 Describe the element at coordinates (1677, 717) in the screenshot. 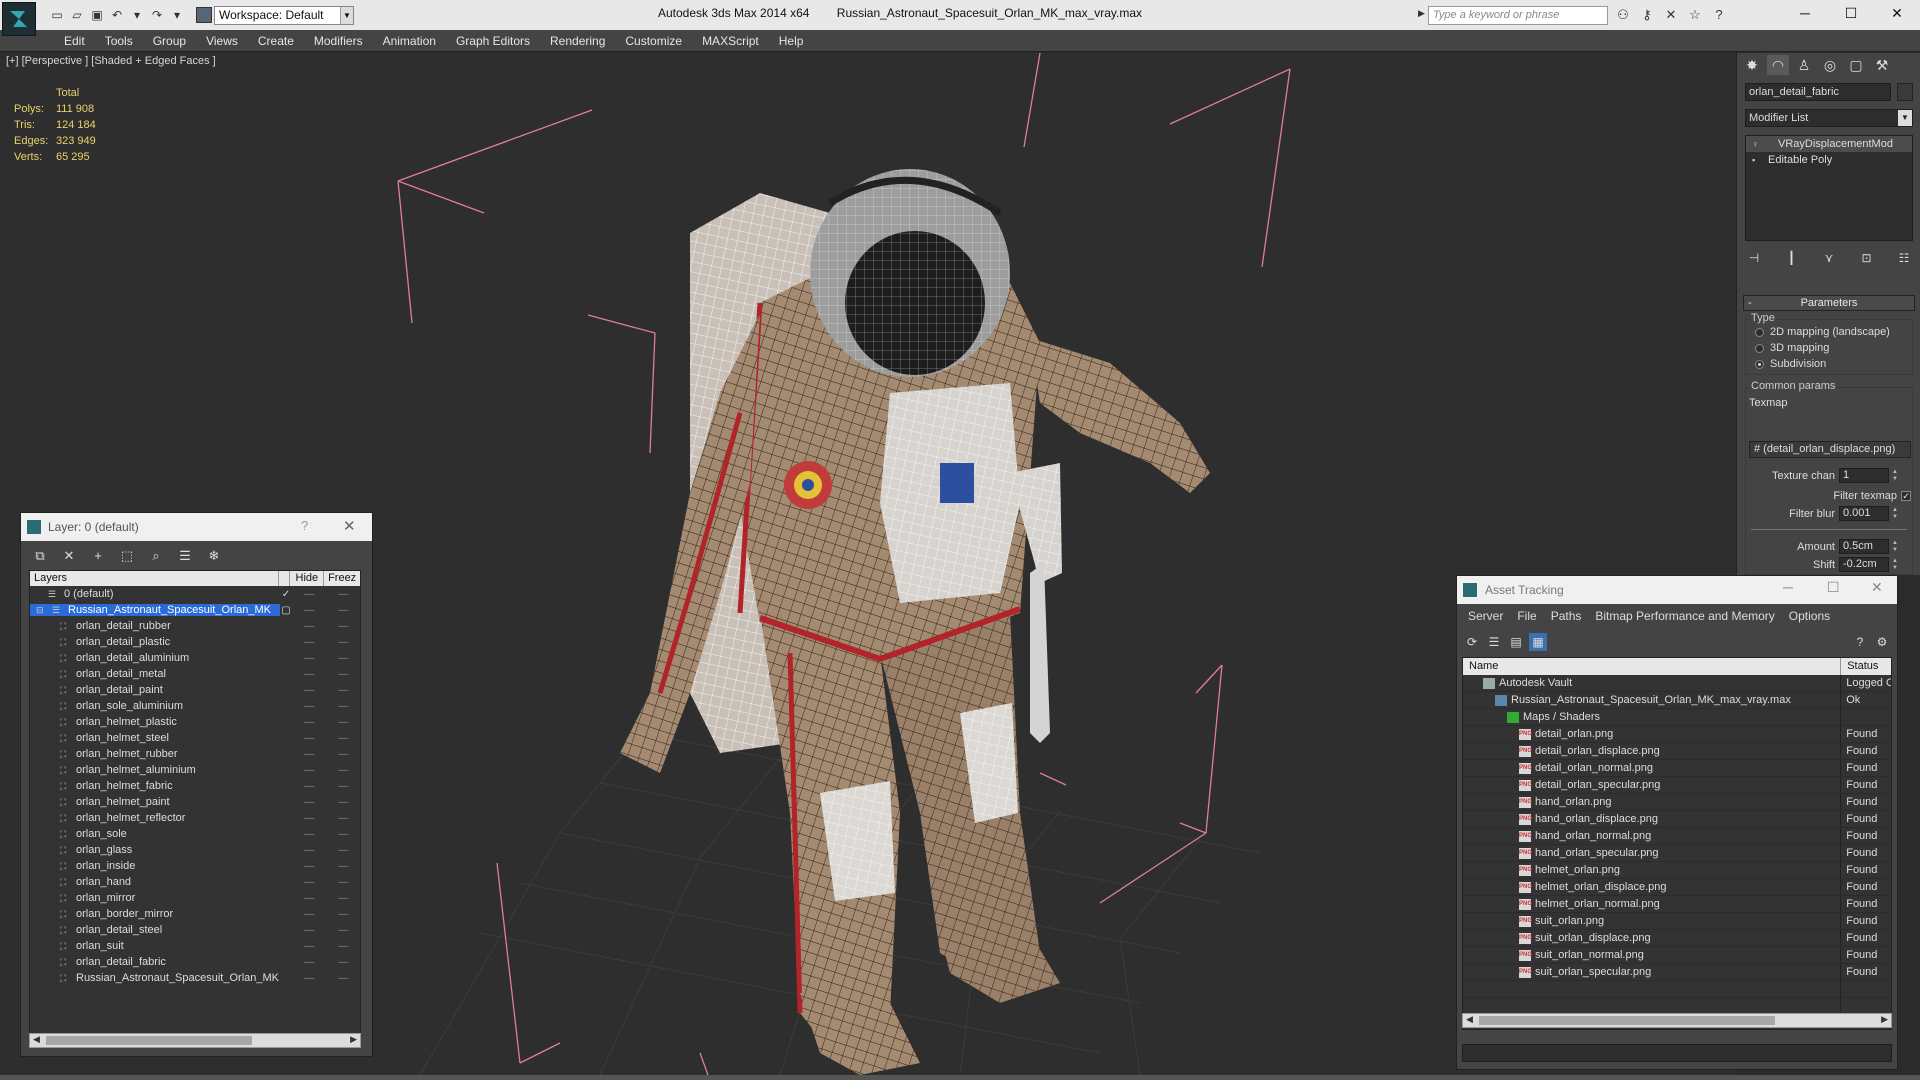

I see `asset-row-maps-group: Maps / Shaders` at that location.